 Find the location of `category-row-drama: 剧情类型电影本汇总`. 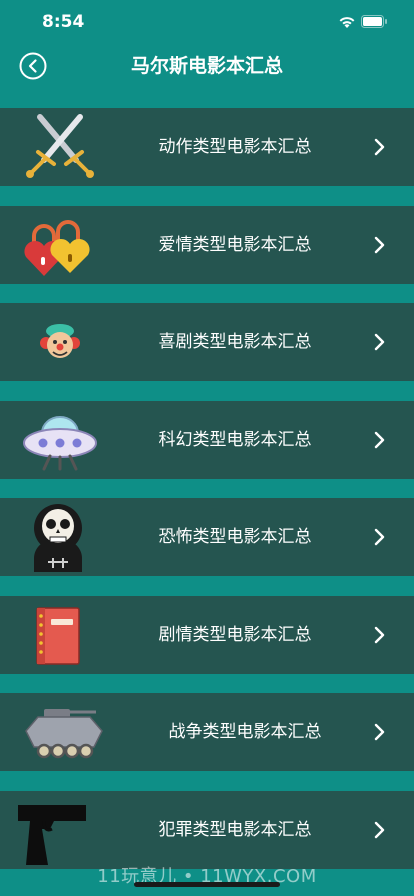

category-row-drama: 剧情类型电影本汇总 is located at coordinates (207, 634).